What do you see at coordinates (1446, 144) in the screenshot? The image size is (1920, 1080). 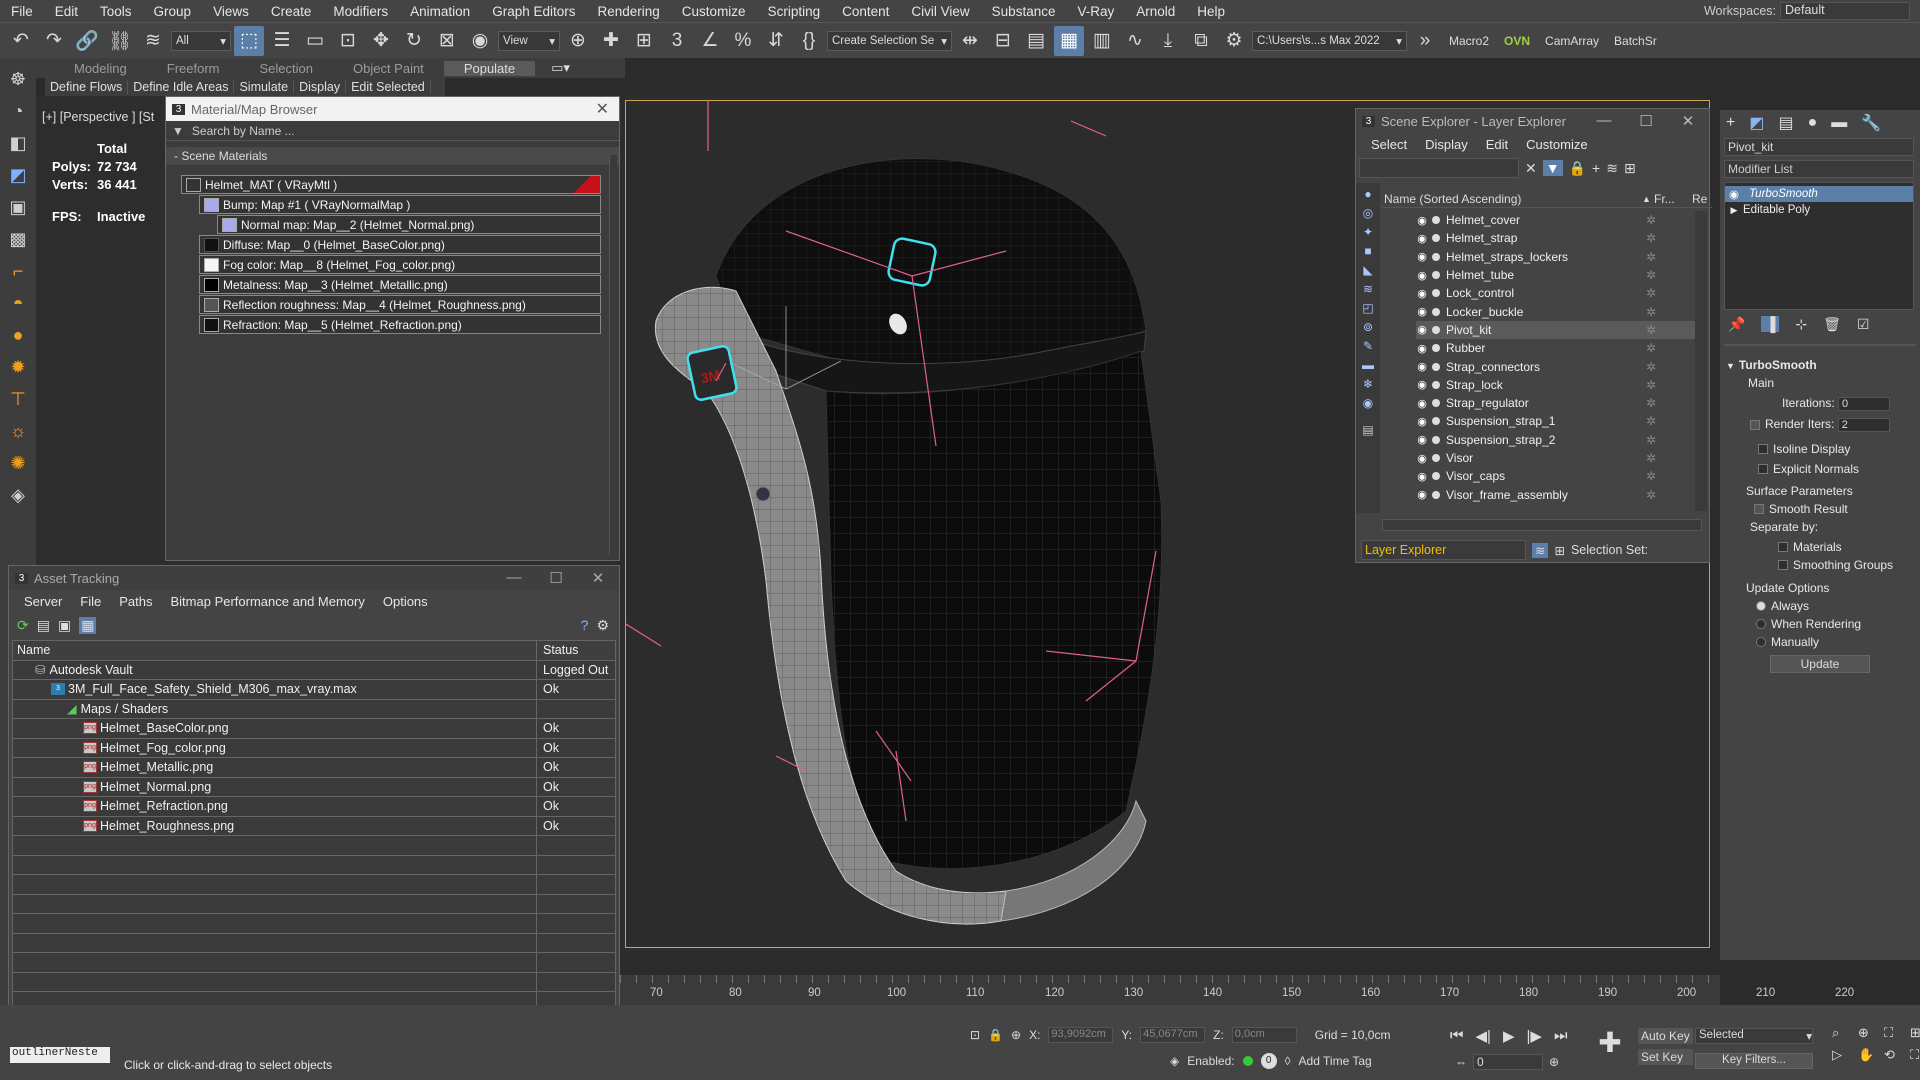 I see `menu-display: Display` at bounding box center [1446, 144].